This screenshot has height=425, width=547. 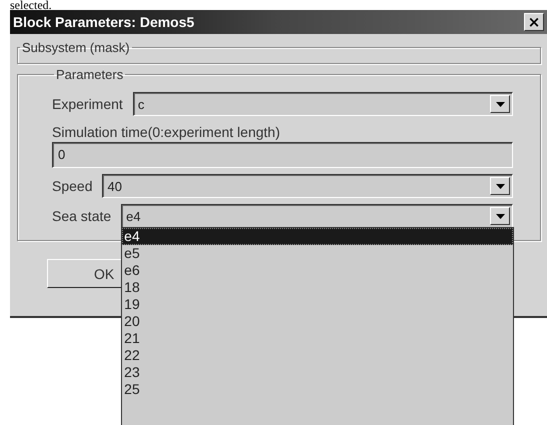 What do you see at coordinates (89, 74) in the screenshot?
I see `group-title: Parameters` at bounding box center [89, 74].